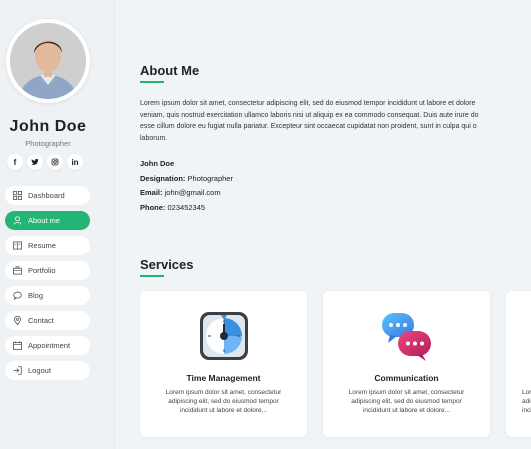 The image size is (531, 449). Describe the element at coordinates (17, 345) in the screenshot. I see `calendar-icon` at that location.